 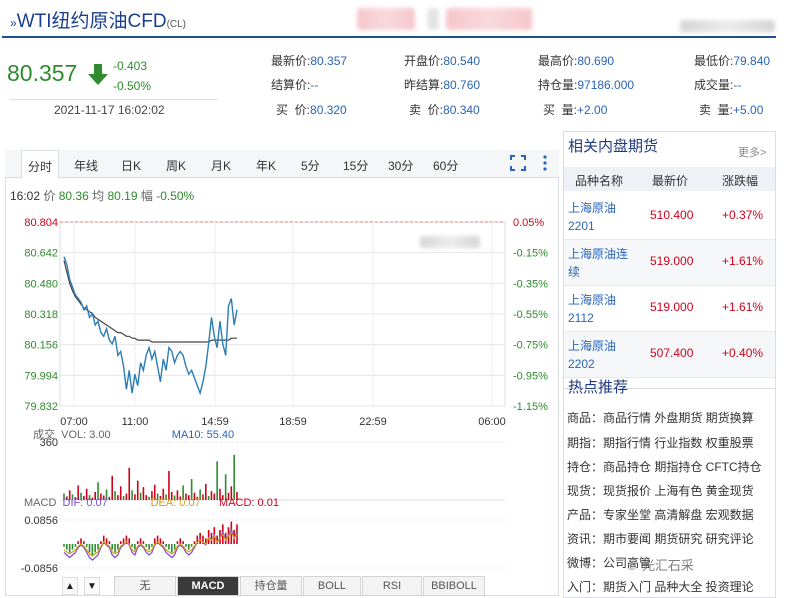 What do you see at coordinates (263, 545) in the screenshot?
I see `macd-bars: 0.0856 -0.0856` at bounding box center [263, 545].